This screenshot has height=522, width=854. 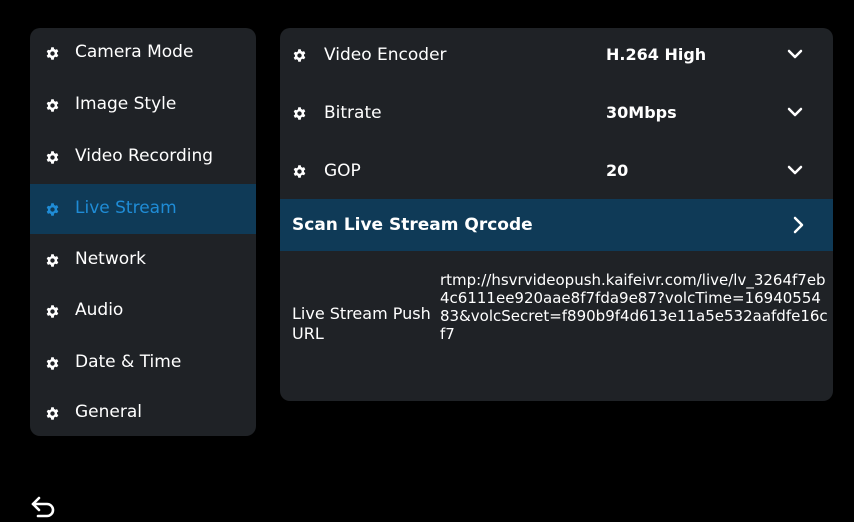 What do you see at coordinates (556, 114) in the screenshot?
I see `bitrate-dropdown: Bitrate 30Mbps` at bounding box center [556, 114].